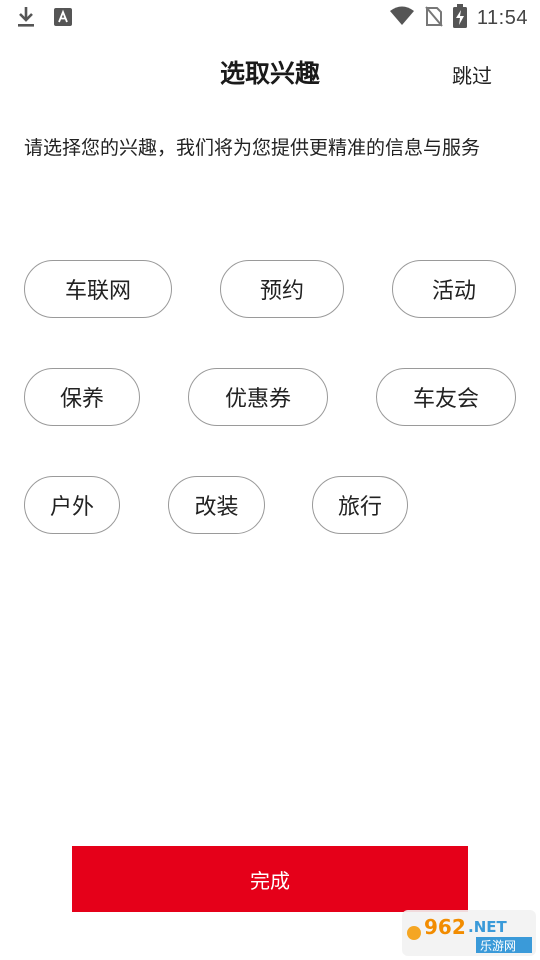  What do you see at coordinates (72, 505) in the screenshot?
I see `interest-chip-outdoor: 户外` at bounding box center [72, 505].